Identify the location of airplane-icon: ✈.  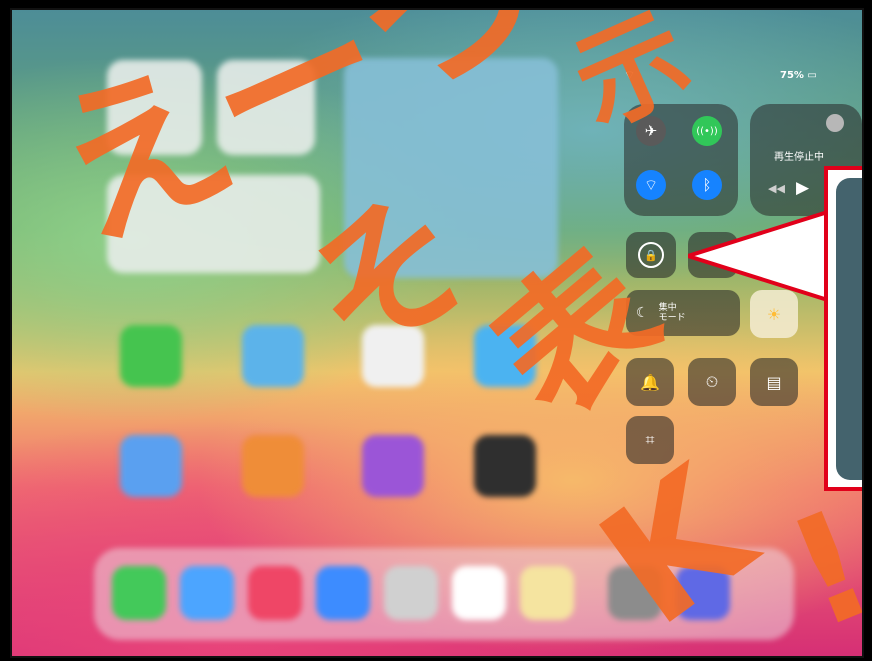
(651, 131).